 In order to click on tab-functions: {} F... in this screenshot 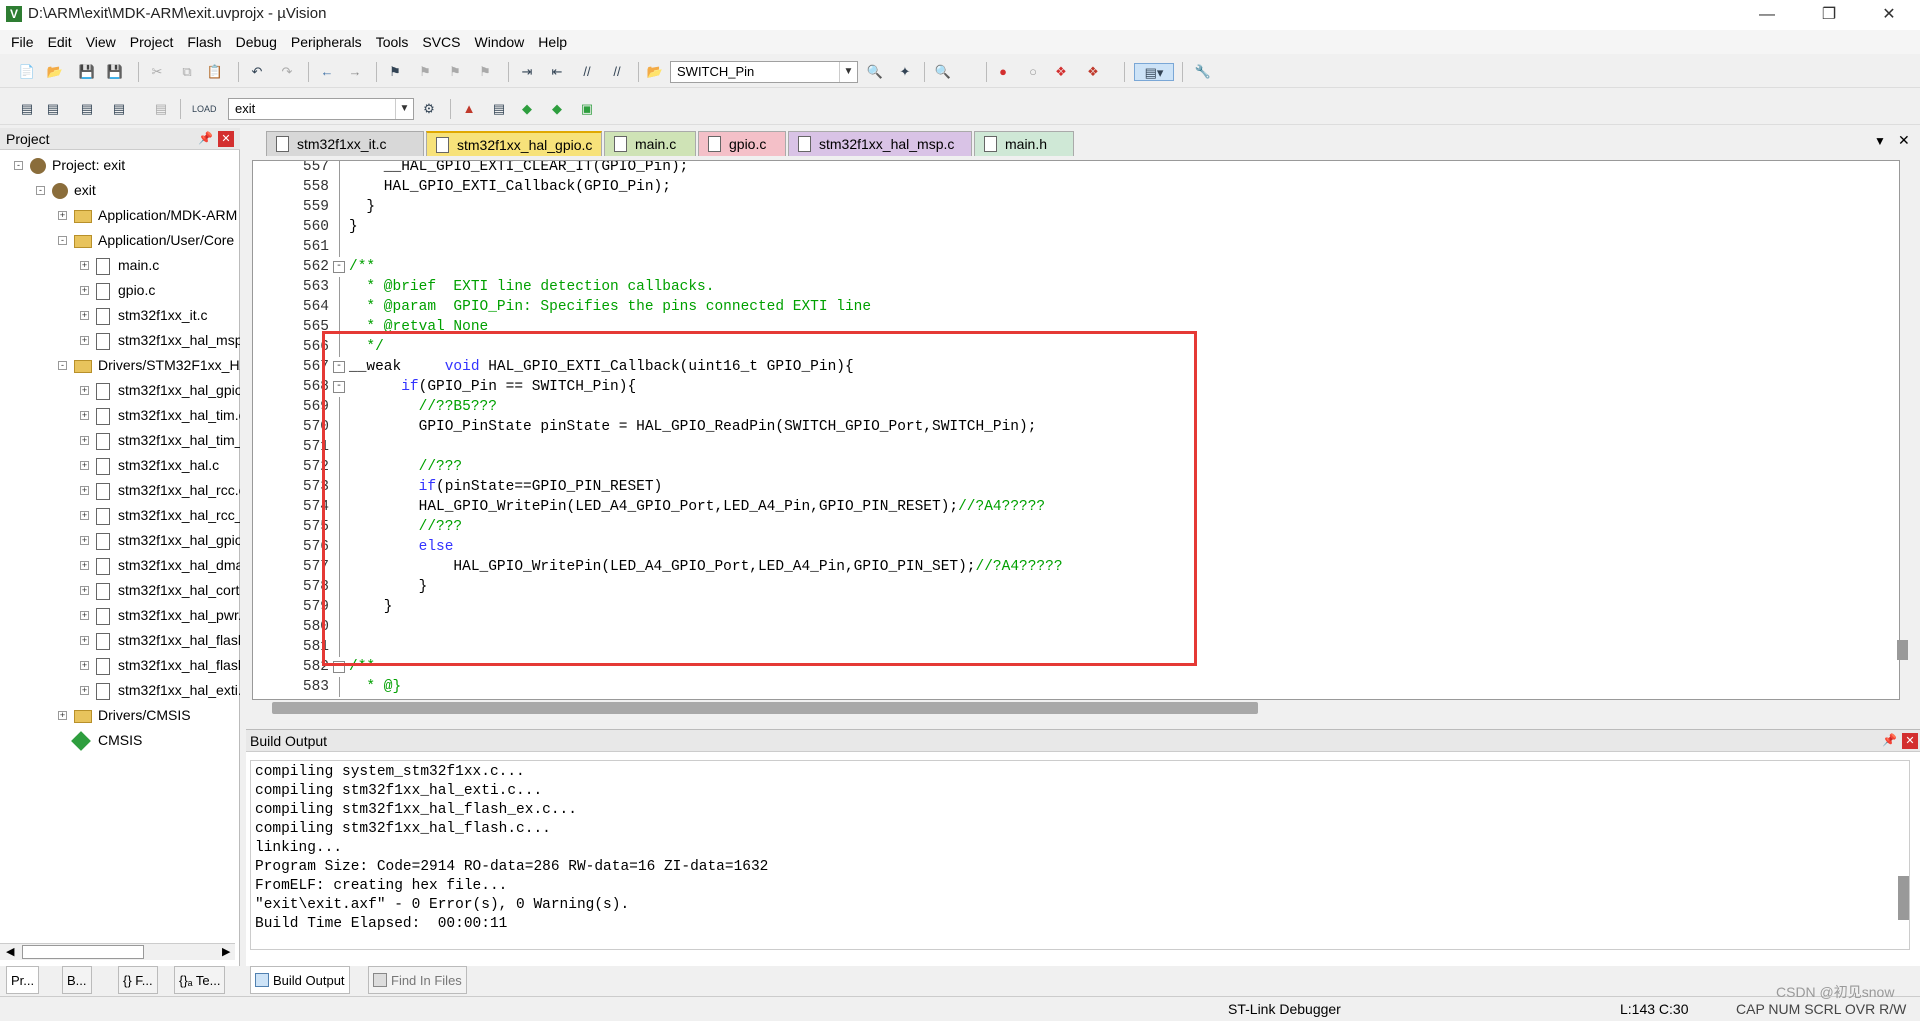, I will do `click(138, 980)`.